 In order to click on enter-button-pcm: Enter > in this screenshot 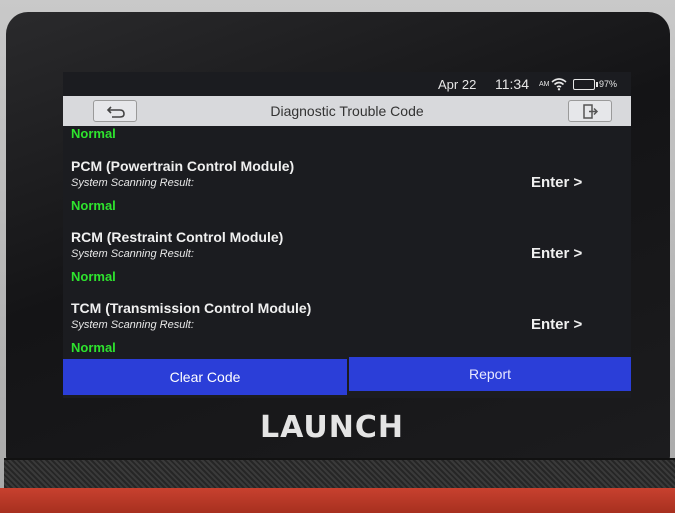, I will do `click(566, 185)`.